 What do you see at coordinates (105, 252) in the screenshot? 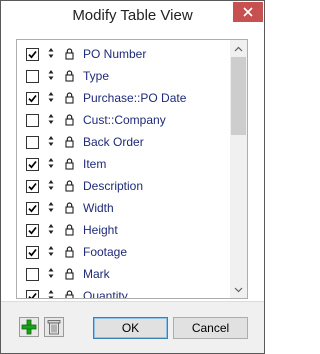
I see `column-label: Footage` at bounding box center [105, 252].